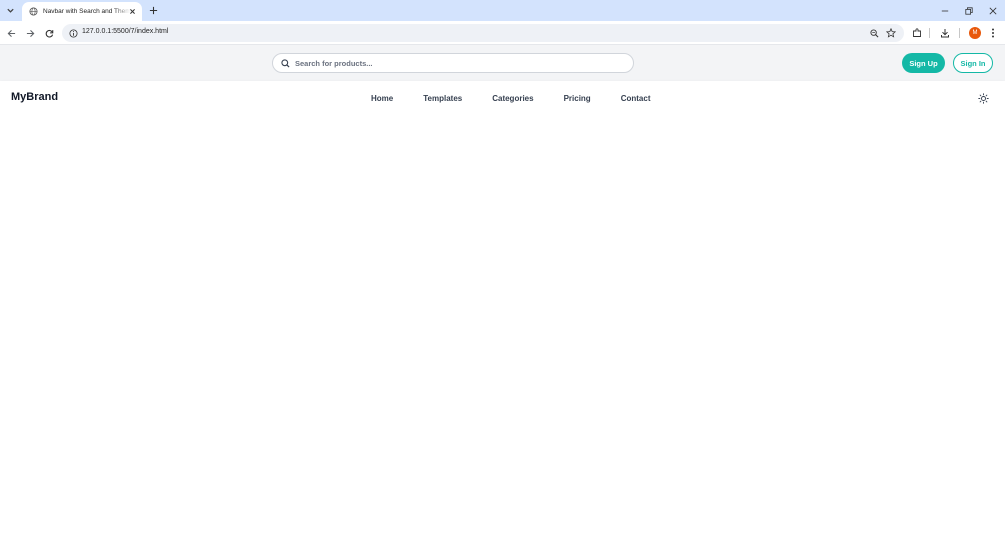  What do you see at coordinates (983, 98) in the screenshot?
I see `sun-icon` at bounding box center [983, 98].